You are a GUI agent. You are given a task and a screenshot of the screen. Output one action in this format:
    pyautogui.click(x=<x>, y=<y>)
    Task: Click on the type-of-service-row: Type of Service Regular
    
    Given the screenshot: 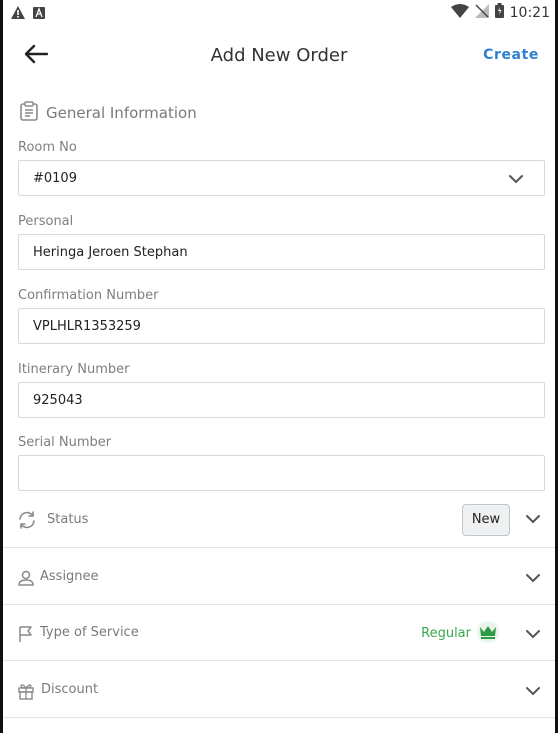 What is the action you would take?
    pyautogui.click(x=279, y=633)
    